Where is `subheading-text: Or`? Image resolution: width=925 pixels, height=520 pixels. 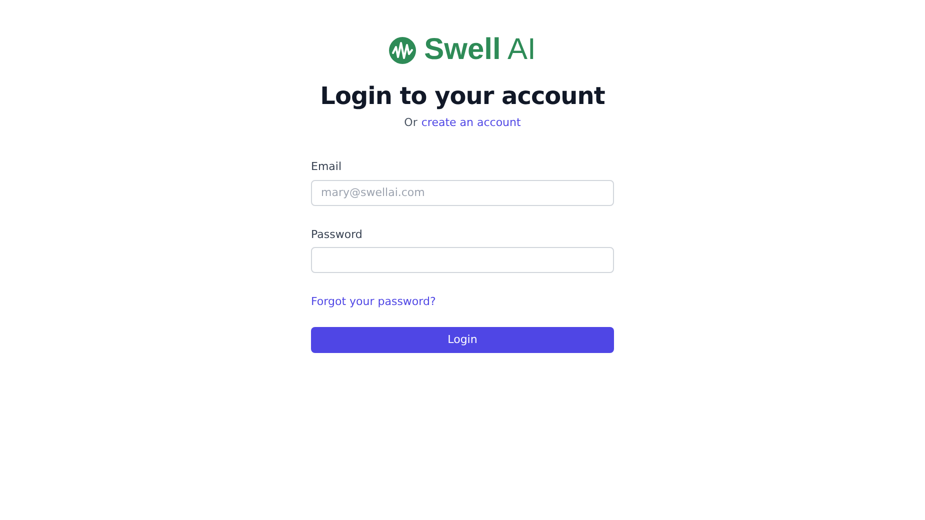 subheading-text: Or is located at coordinates (411, 122).